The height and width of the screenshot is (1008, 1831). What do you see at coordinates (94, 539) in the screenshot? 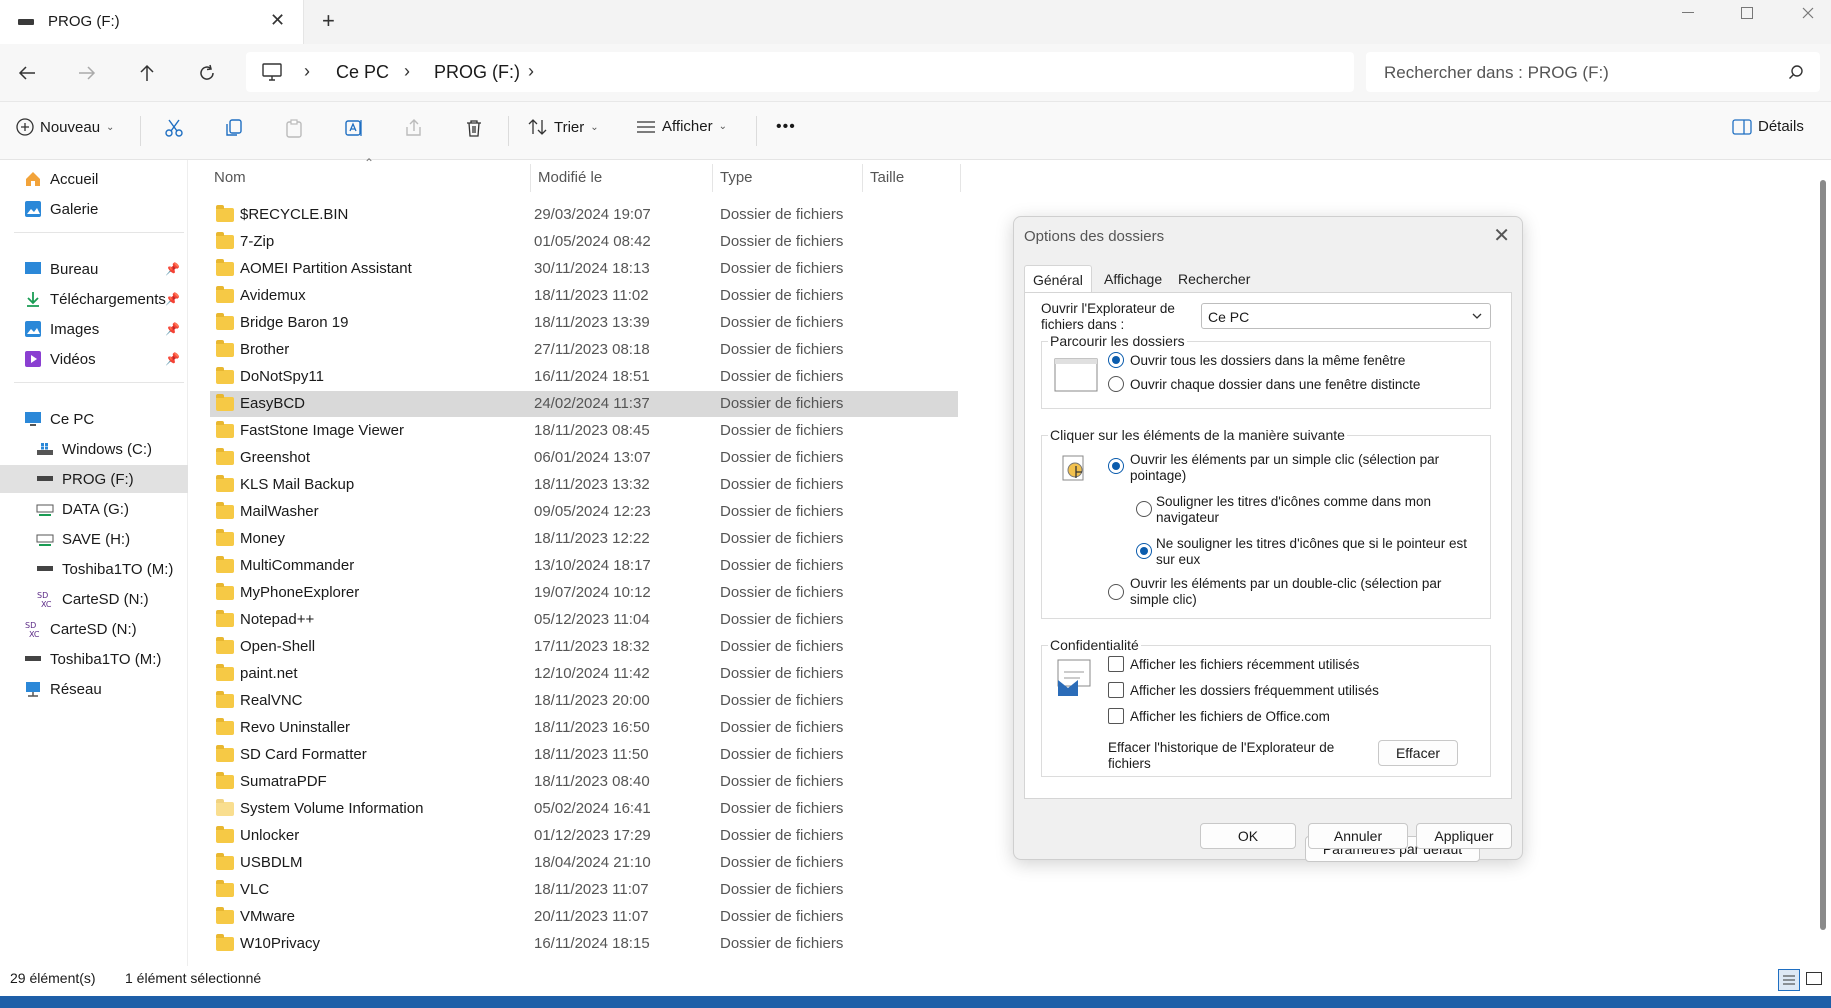
I see `sidebar-item-save-h: SAVE (H:)` at bounding box center [94, 539].